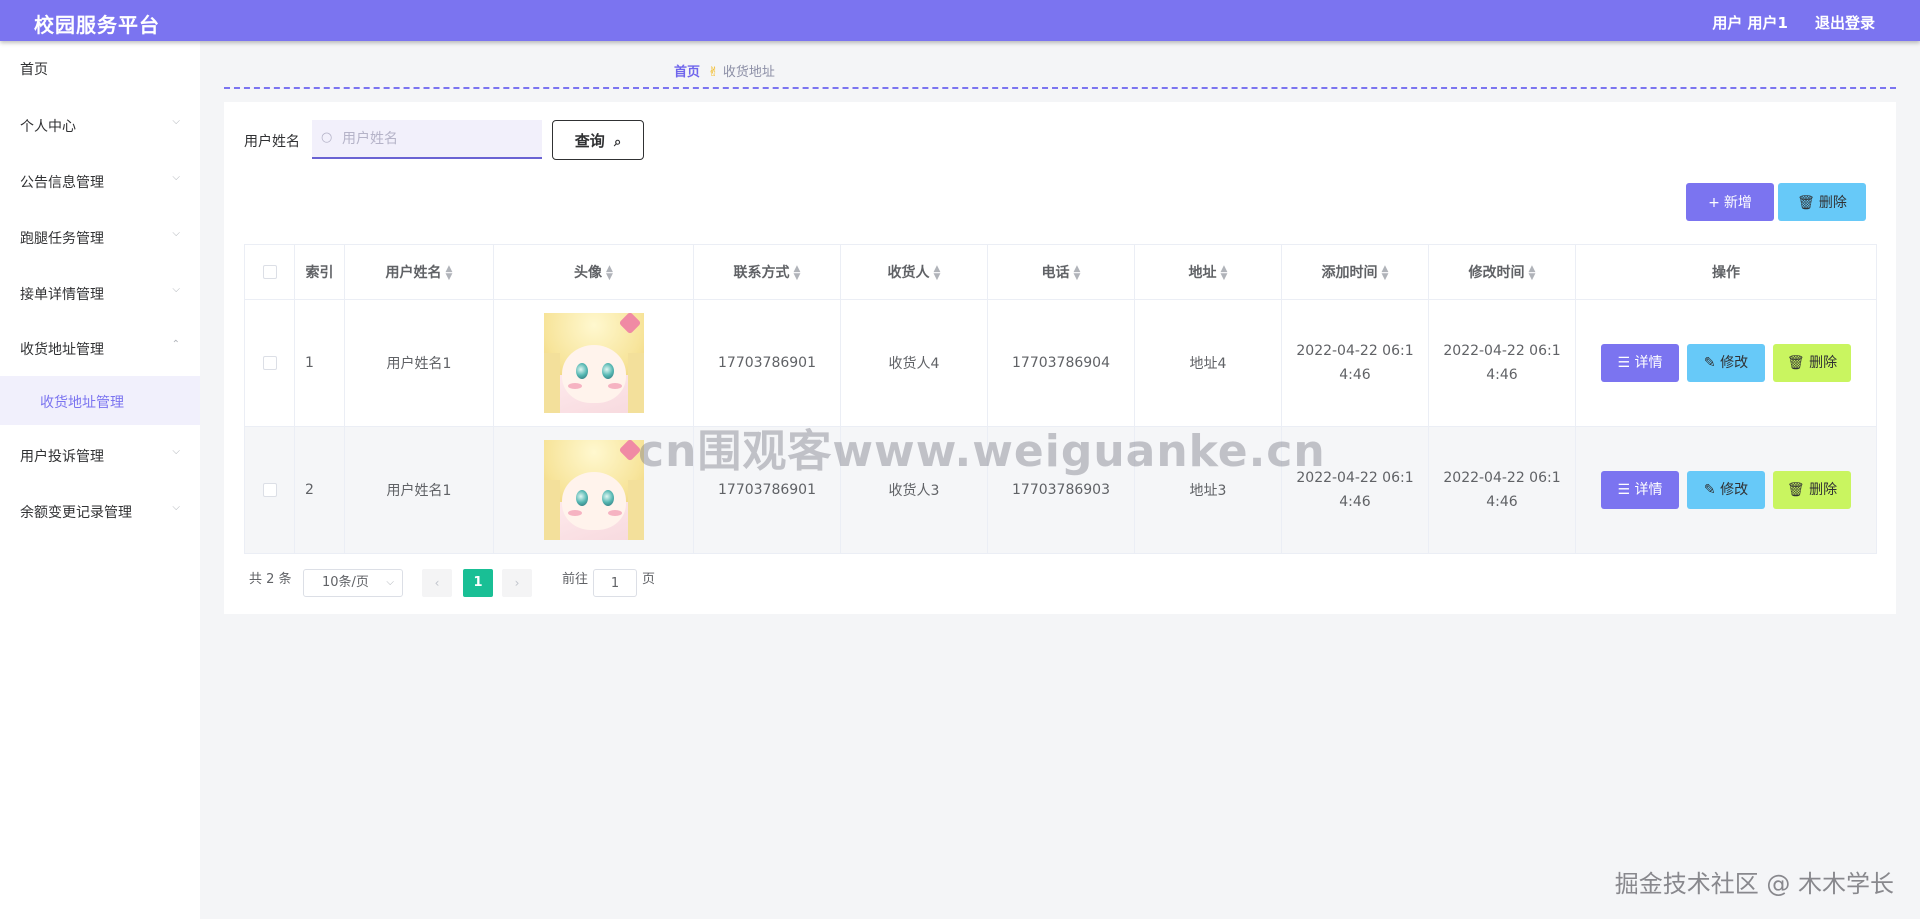 Image resolution: width=1920 pixels, height=919 pixels. Describe the element at coordinates (914, 363) in the screenshot. I see `row-receiver: 收货人4` at that location.